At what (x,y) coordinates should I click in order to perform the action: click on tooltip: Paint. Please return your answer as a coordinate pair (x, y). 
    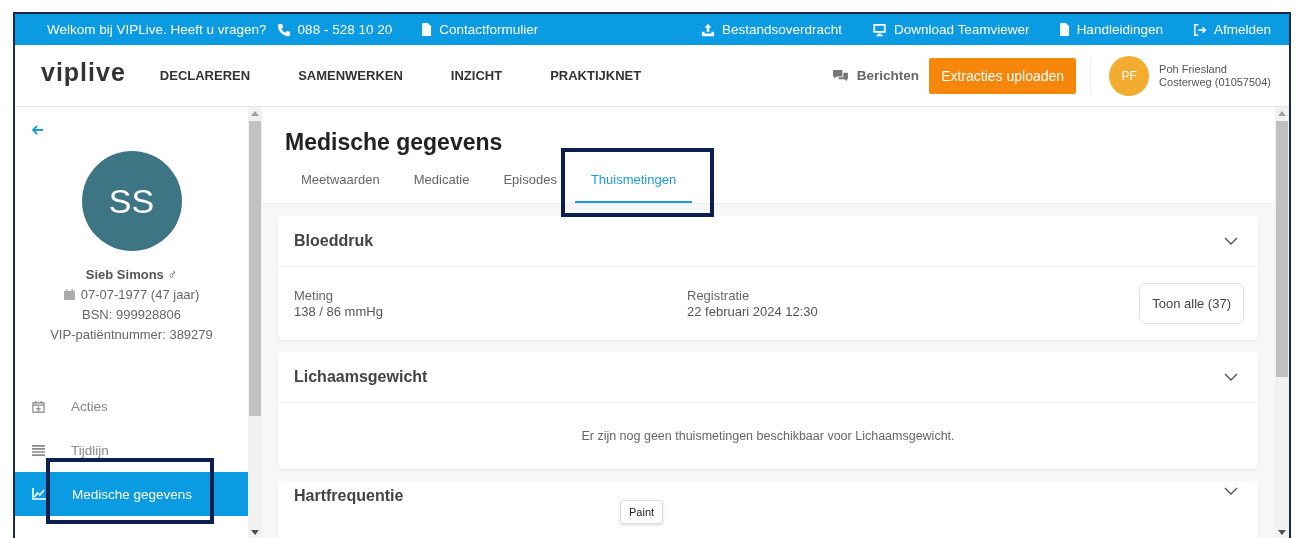
    Looking at the image, I should click on (642, 512).